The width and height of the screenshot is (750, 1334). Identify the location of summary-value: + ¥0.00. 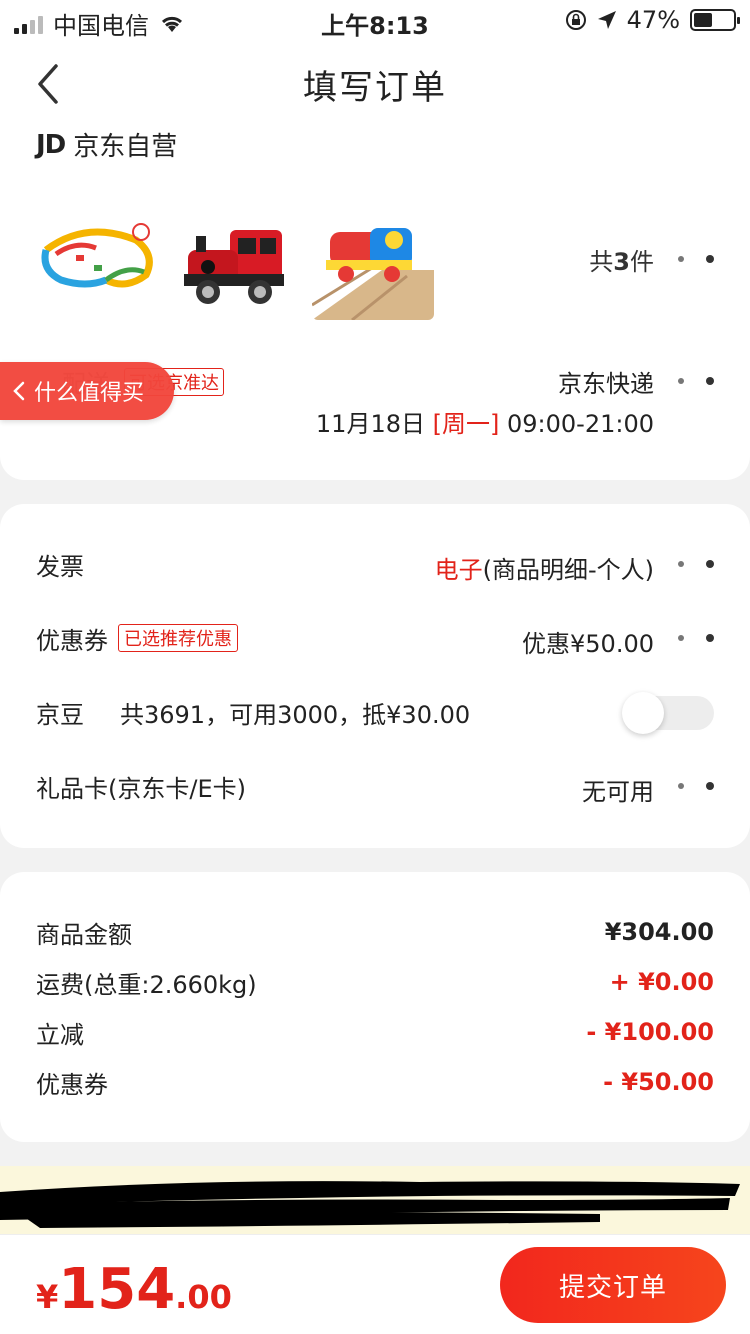
(661, 982).